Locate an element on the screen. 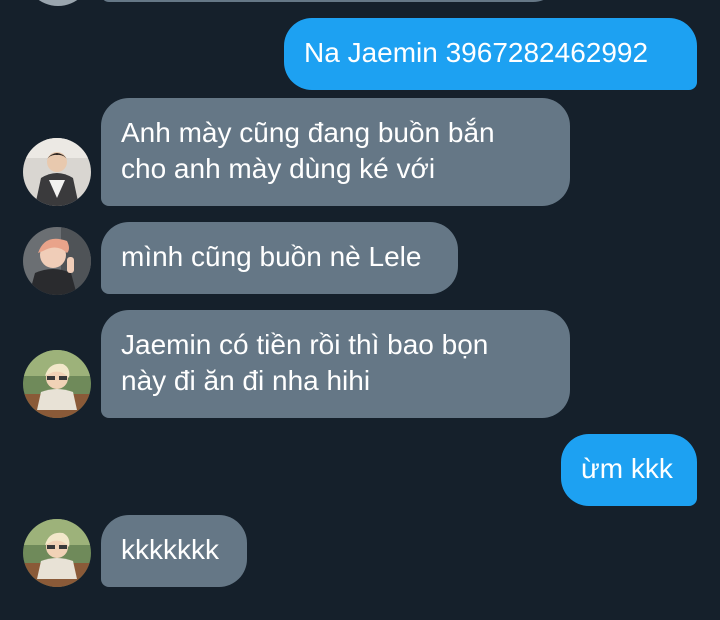 This screenshot has width=720, height=620. message-text: Jaemin có tiền rồi thì bao bọn is located at coordinates (305, 344).